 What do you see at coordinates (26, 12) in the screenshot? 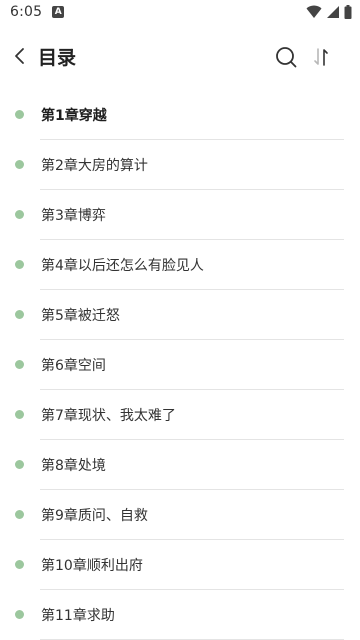
I see `status-time: 6:05` at bounding box center [26, 12].